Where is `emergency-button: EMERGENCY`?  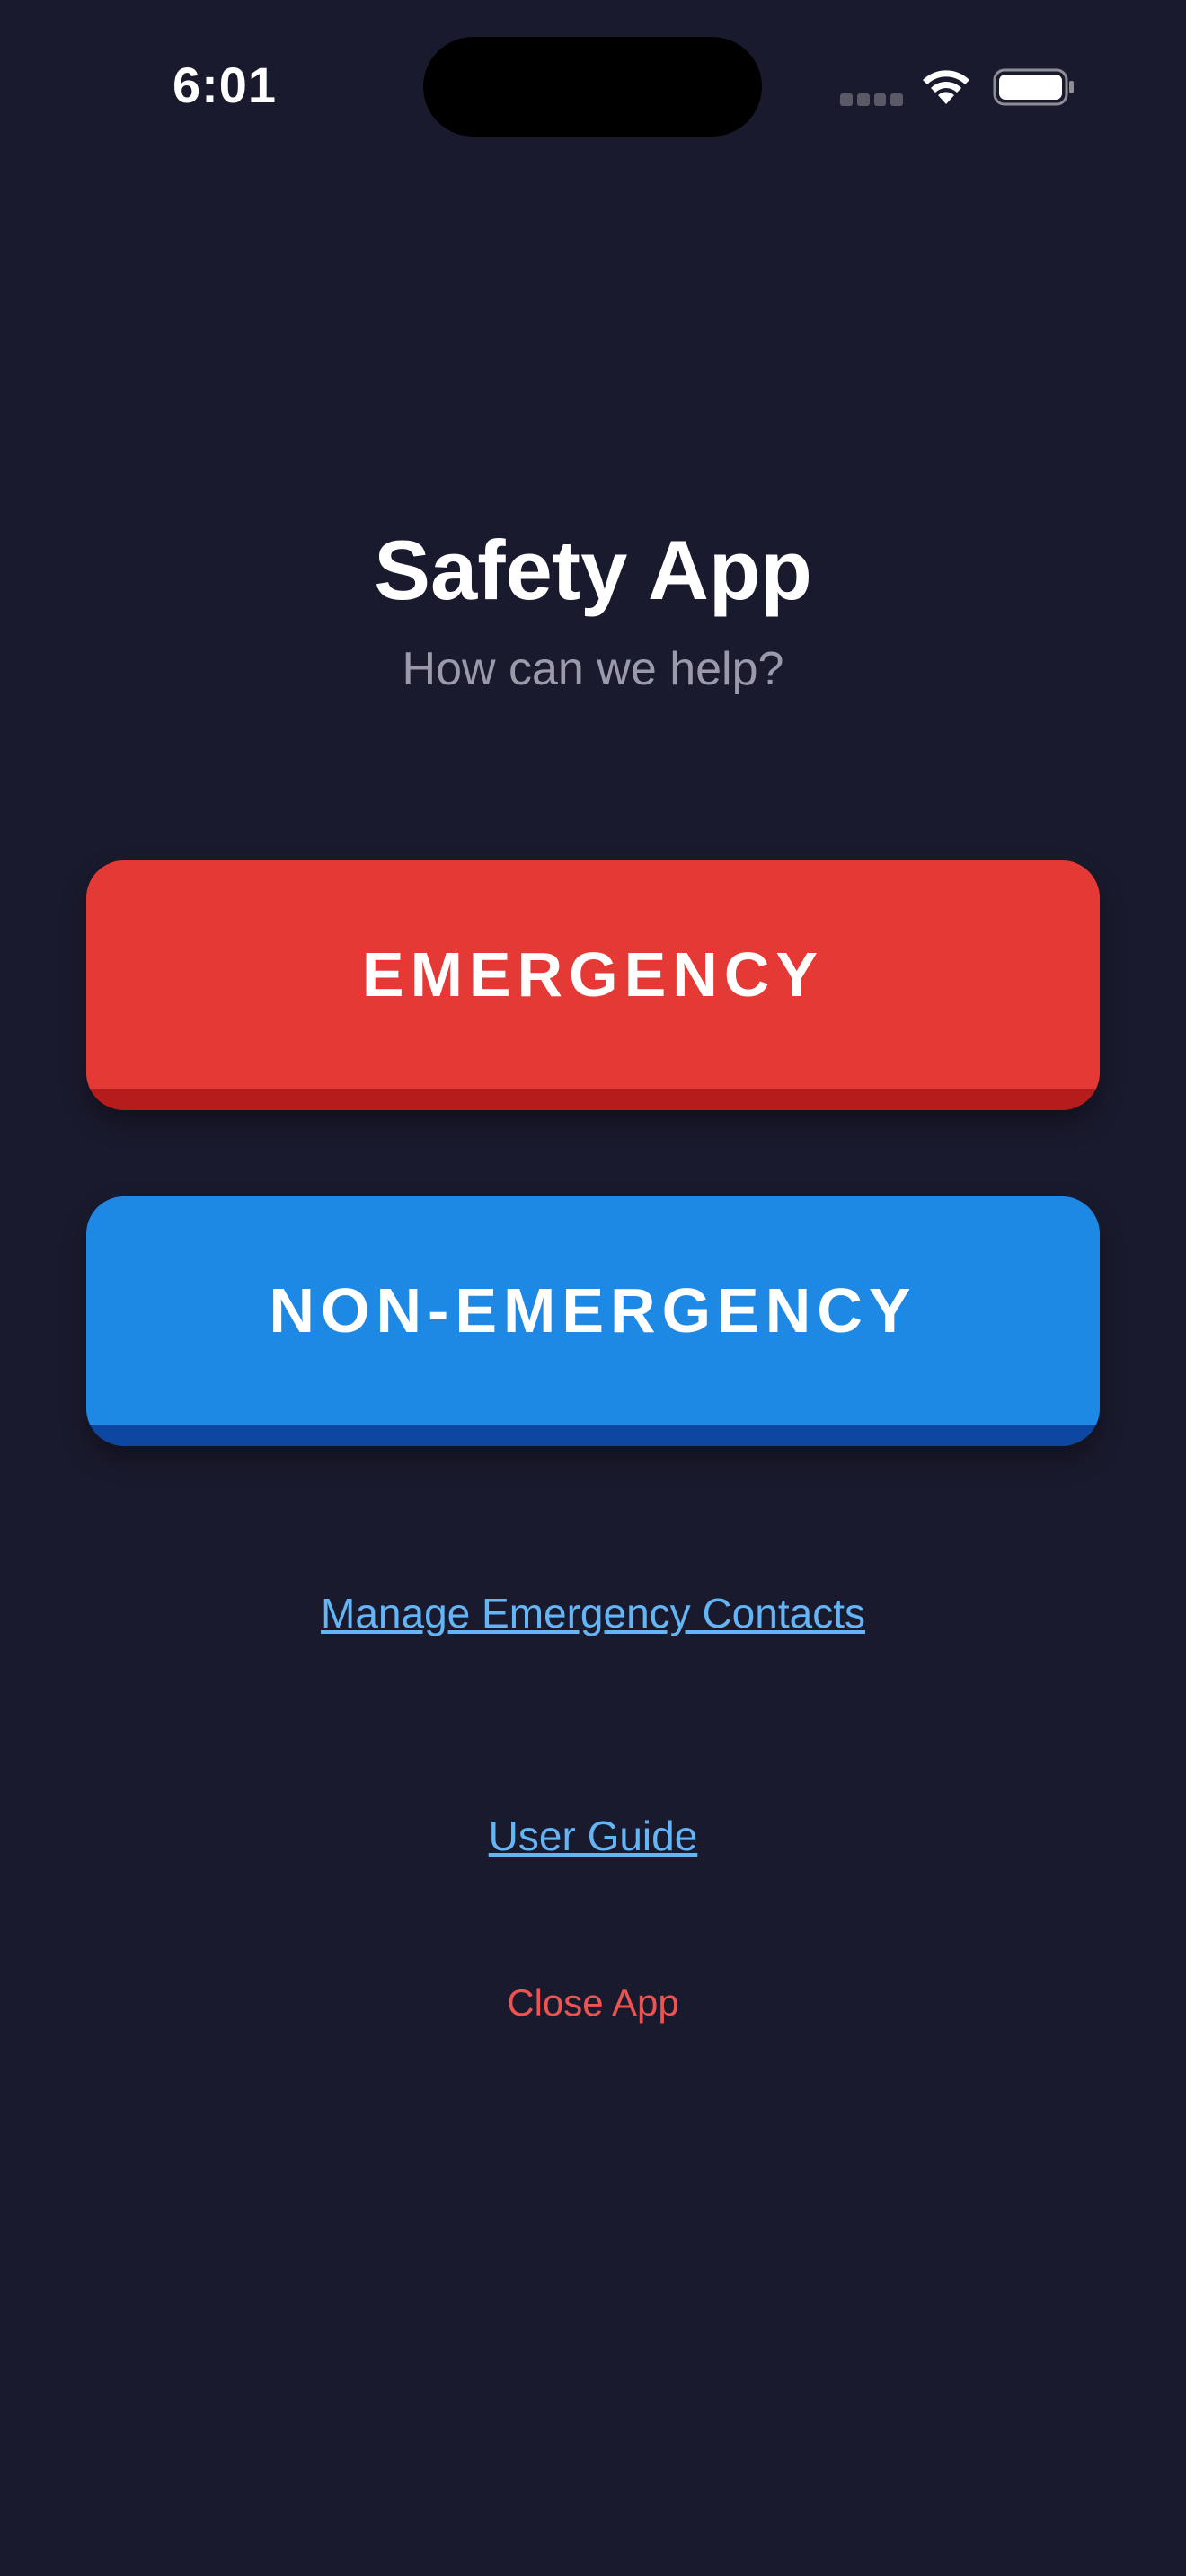
emergency-button: EMERGENCY is located at coordinates (593, 985).